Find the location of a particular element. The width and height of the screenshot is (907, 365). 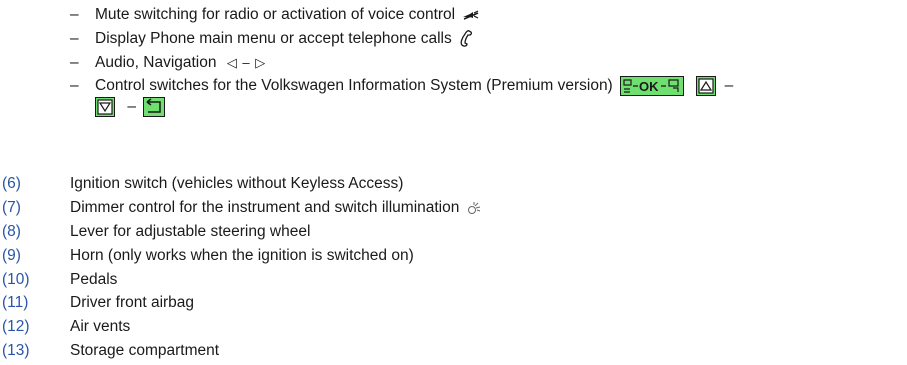

item-number: (11) is located at coordinates (15, 303).